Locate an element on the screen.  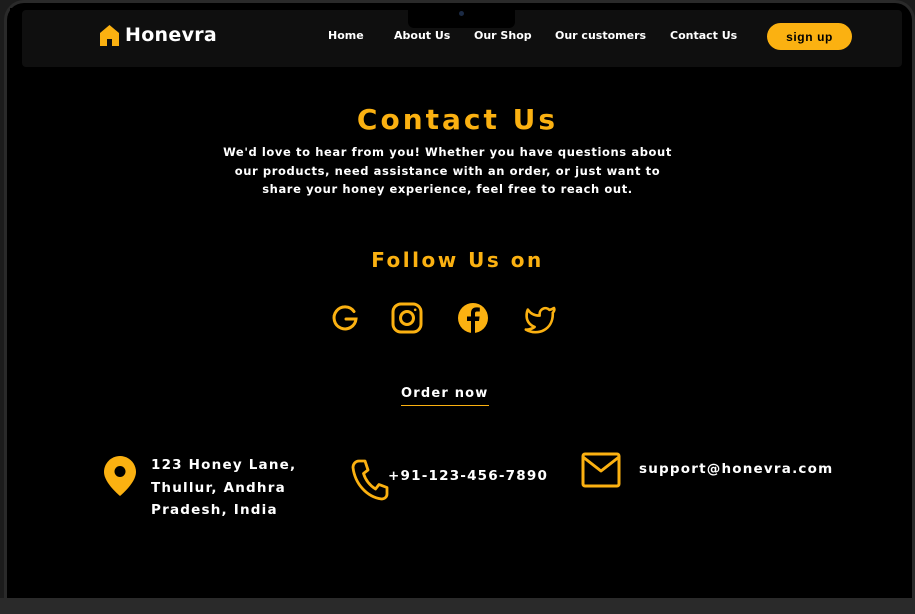
follow-title: Follow Us on is located at coordinates (457, 260).